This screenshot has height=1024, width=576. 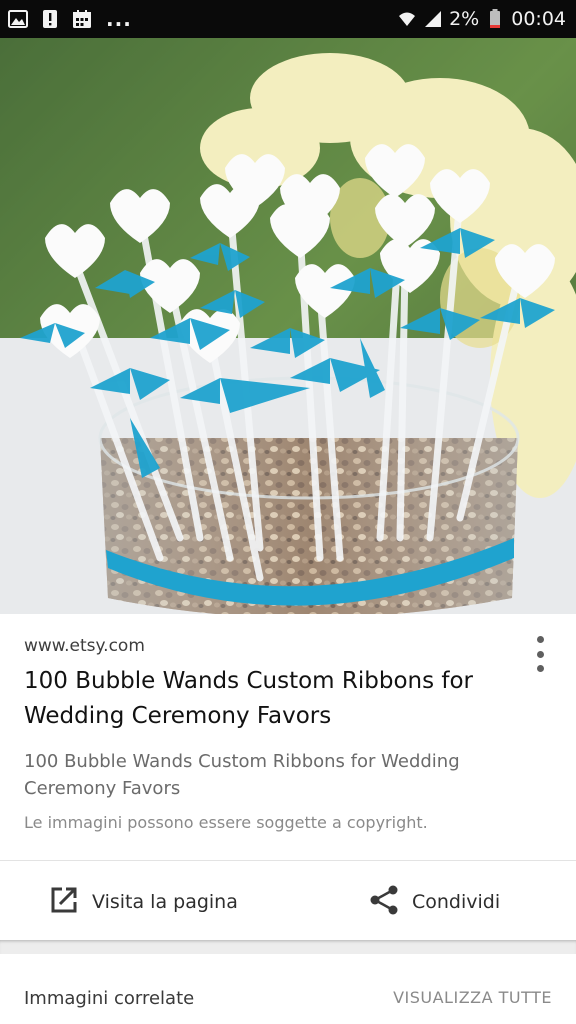 What do you see at coordinates (472, 997) in the screenshot?
I see `view-all-button: VISUALIZZA TUTTE` at bounding box center [472, 997].